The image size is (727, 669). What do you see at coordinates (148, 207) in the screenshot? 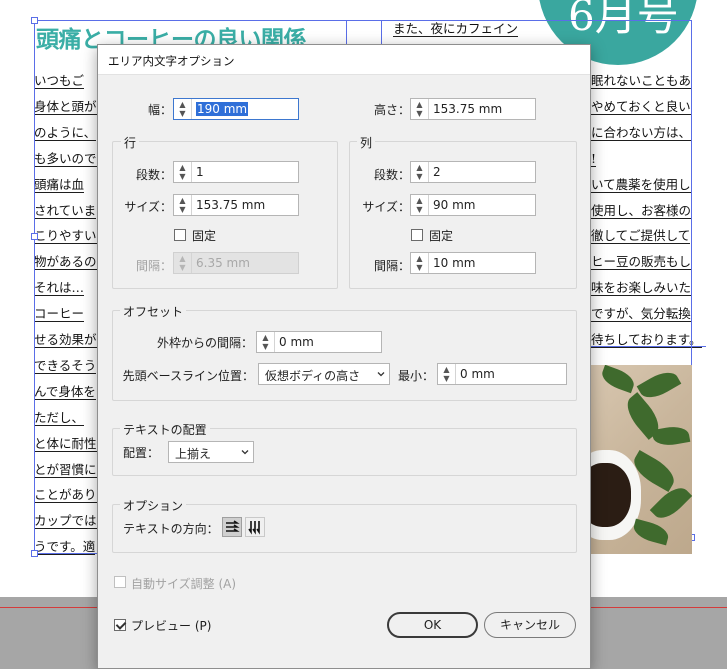
I see `rows-size-label: サイズ：` at bounding box center [148, 207].